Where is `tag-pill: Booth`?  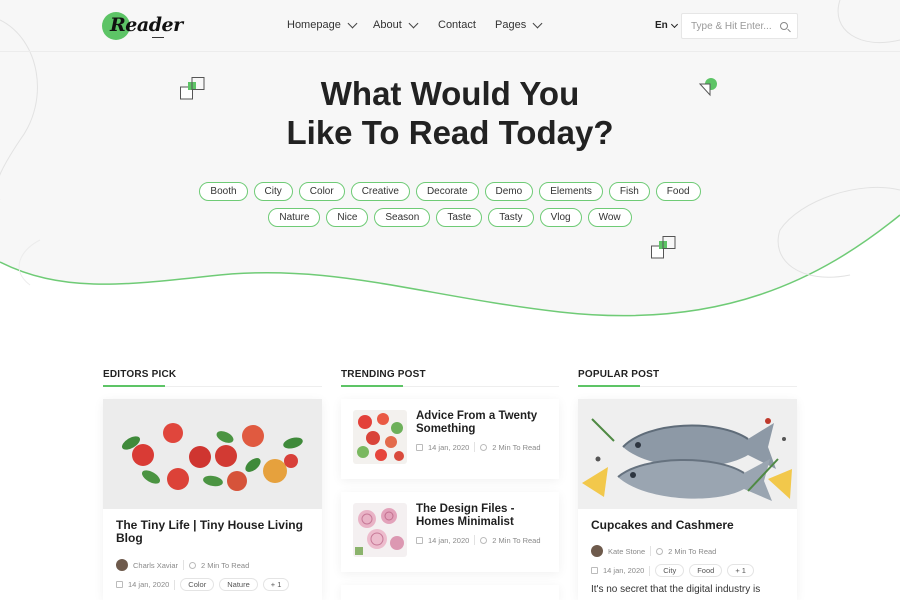 tag-pill: Booth is located at coordinates (223, 191).